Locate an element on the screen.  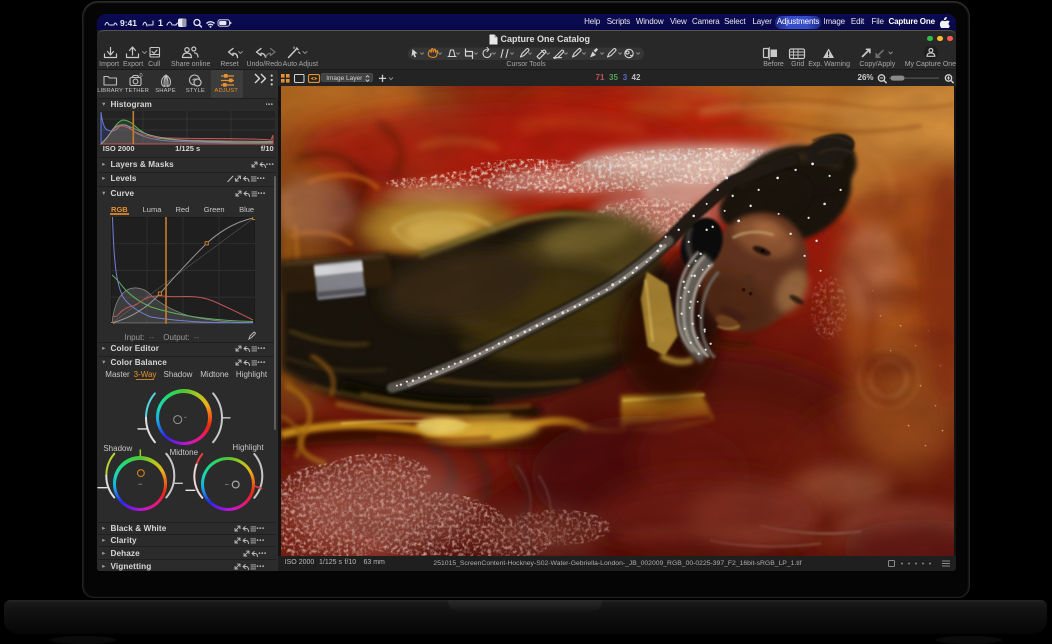
svg-text: 1 is located at coordinates (160, 23).